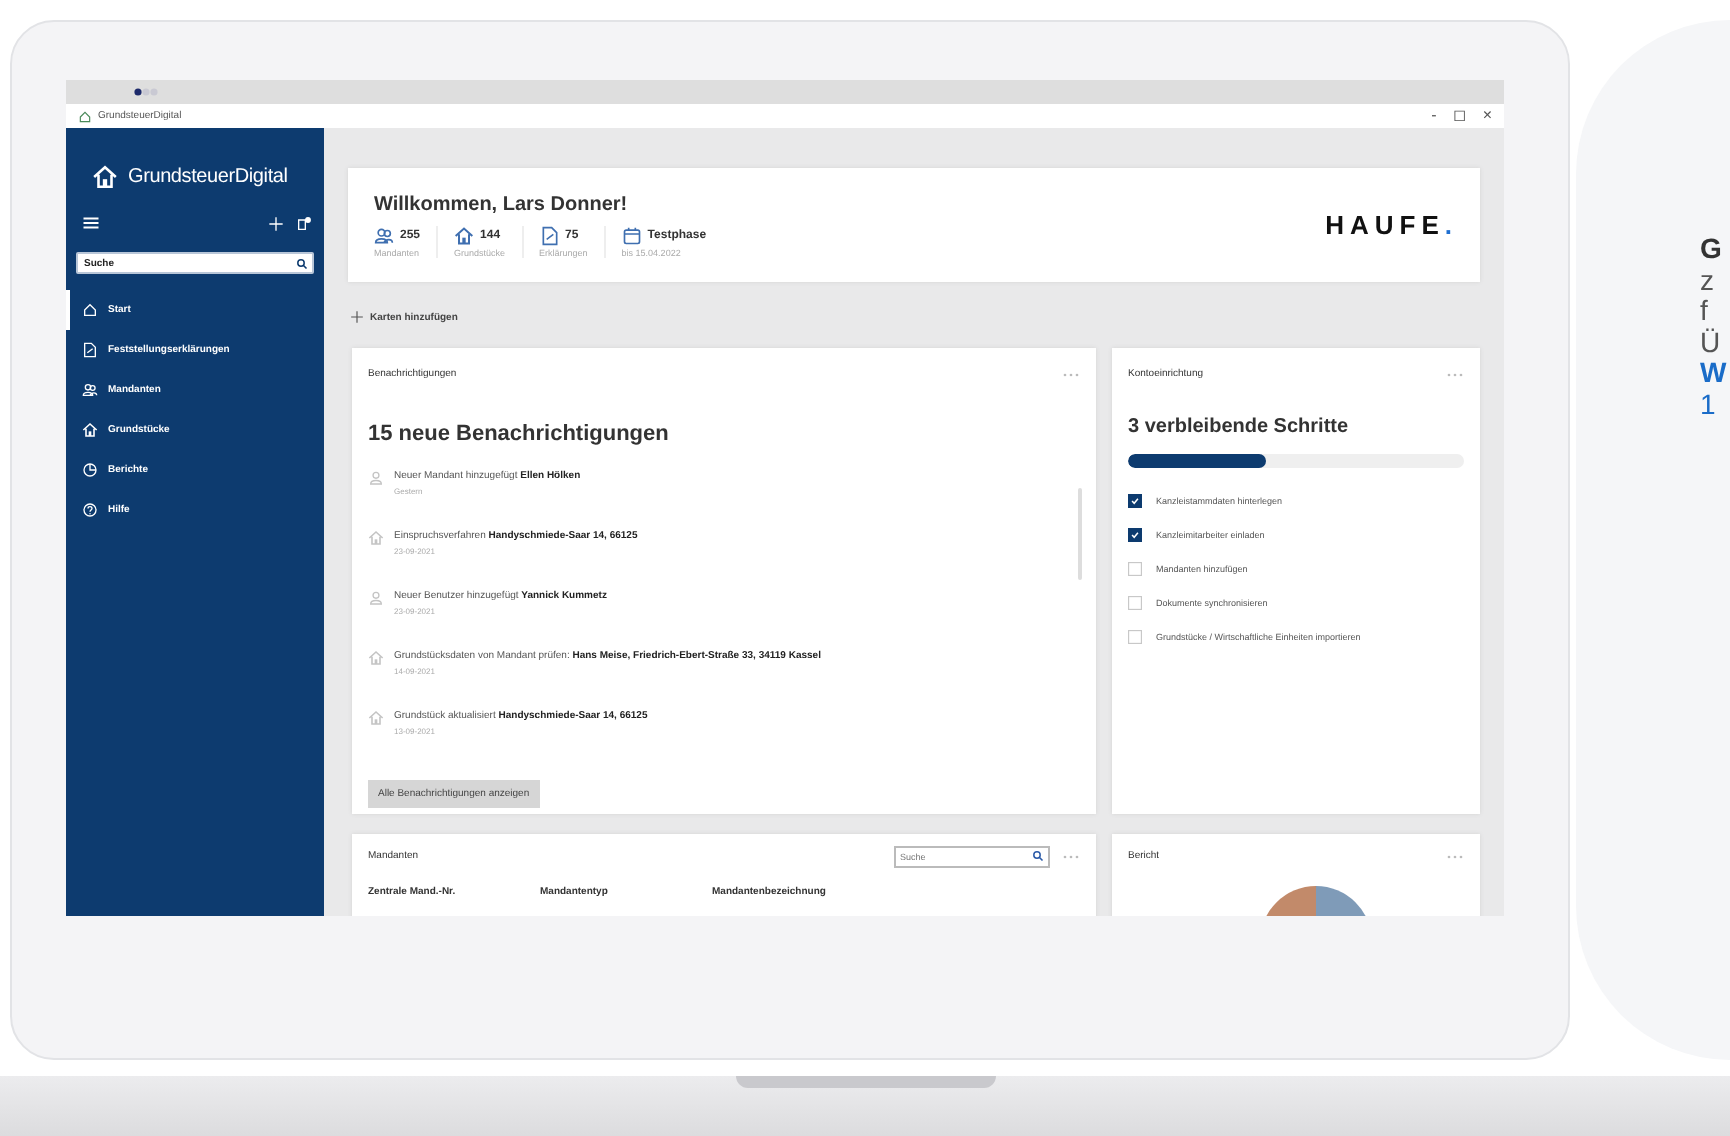 This screenshot has height=1136, width=1730. I want to click on app-logo: GrundsteuerDigital, so click(208, 177).